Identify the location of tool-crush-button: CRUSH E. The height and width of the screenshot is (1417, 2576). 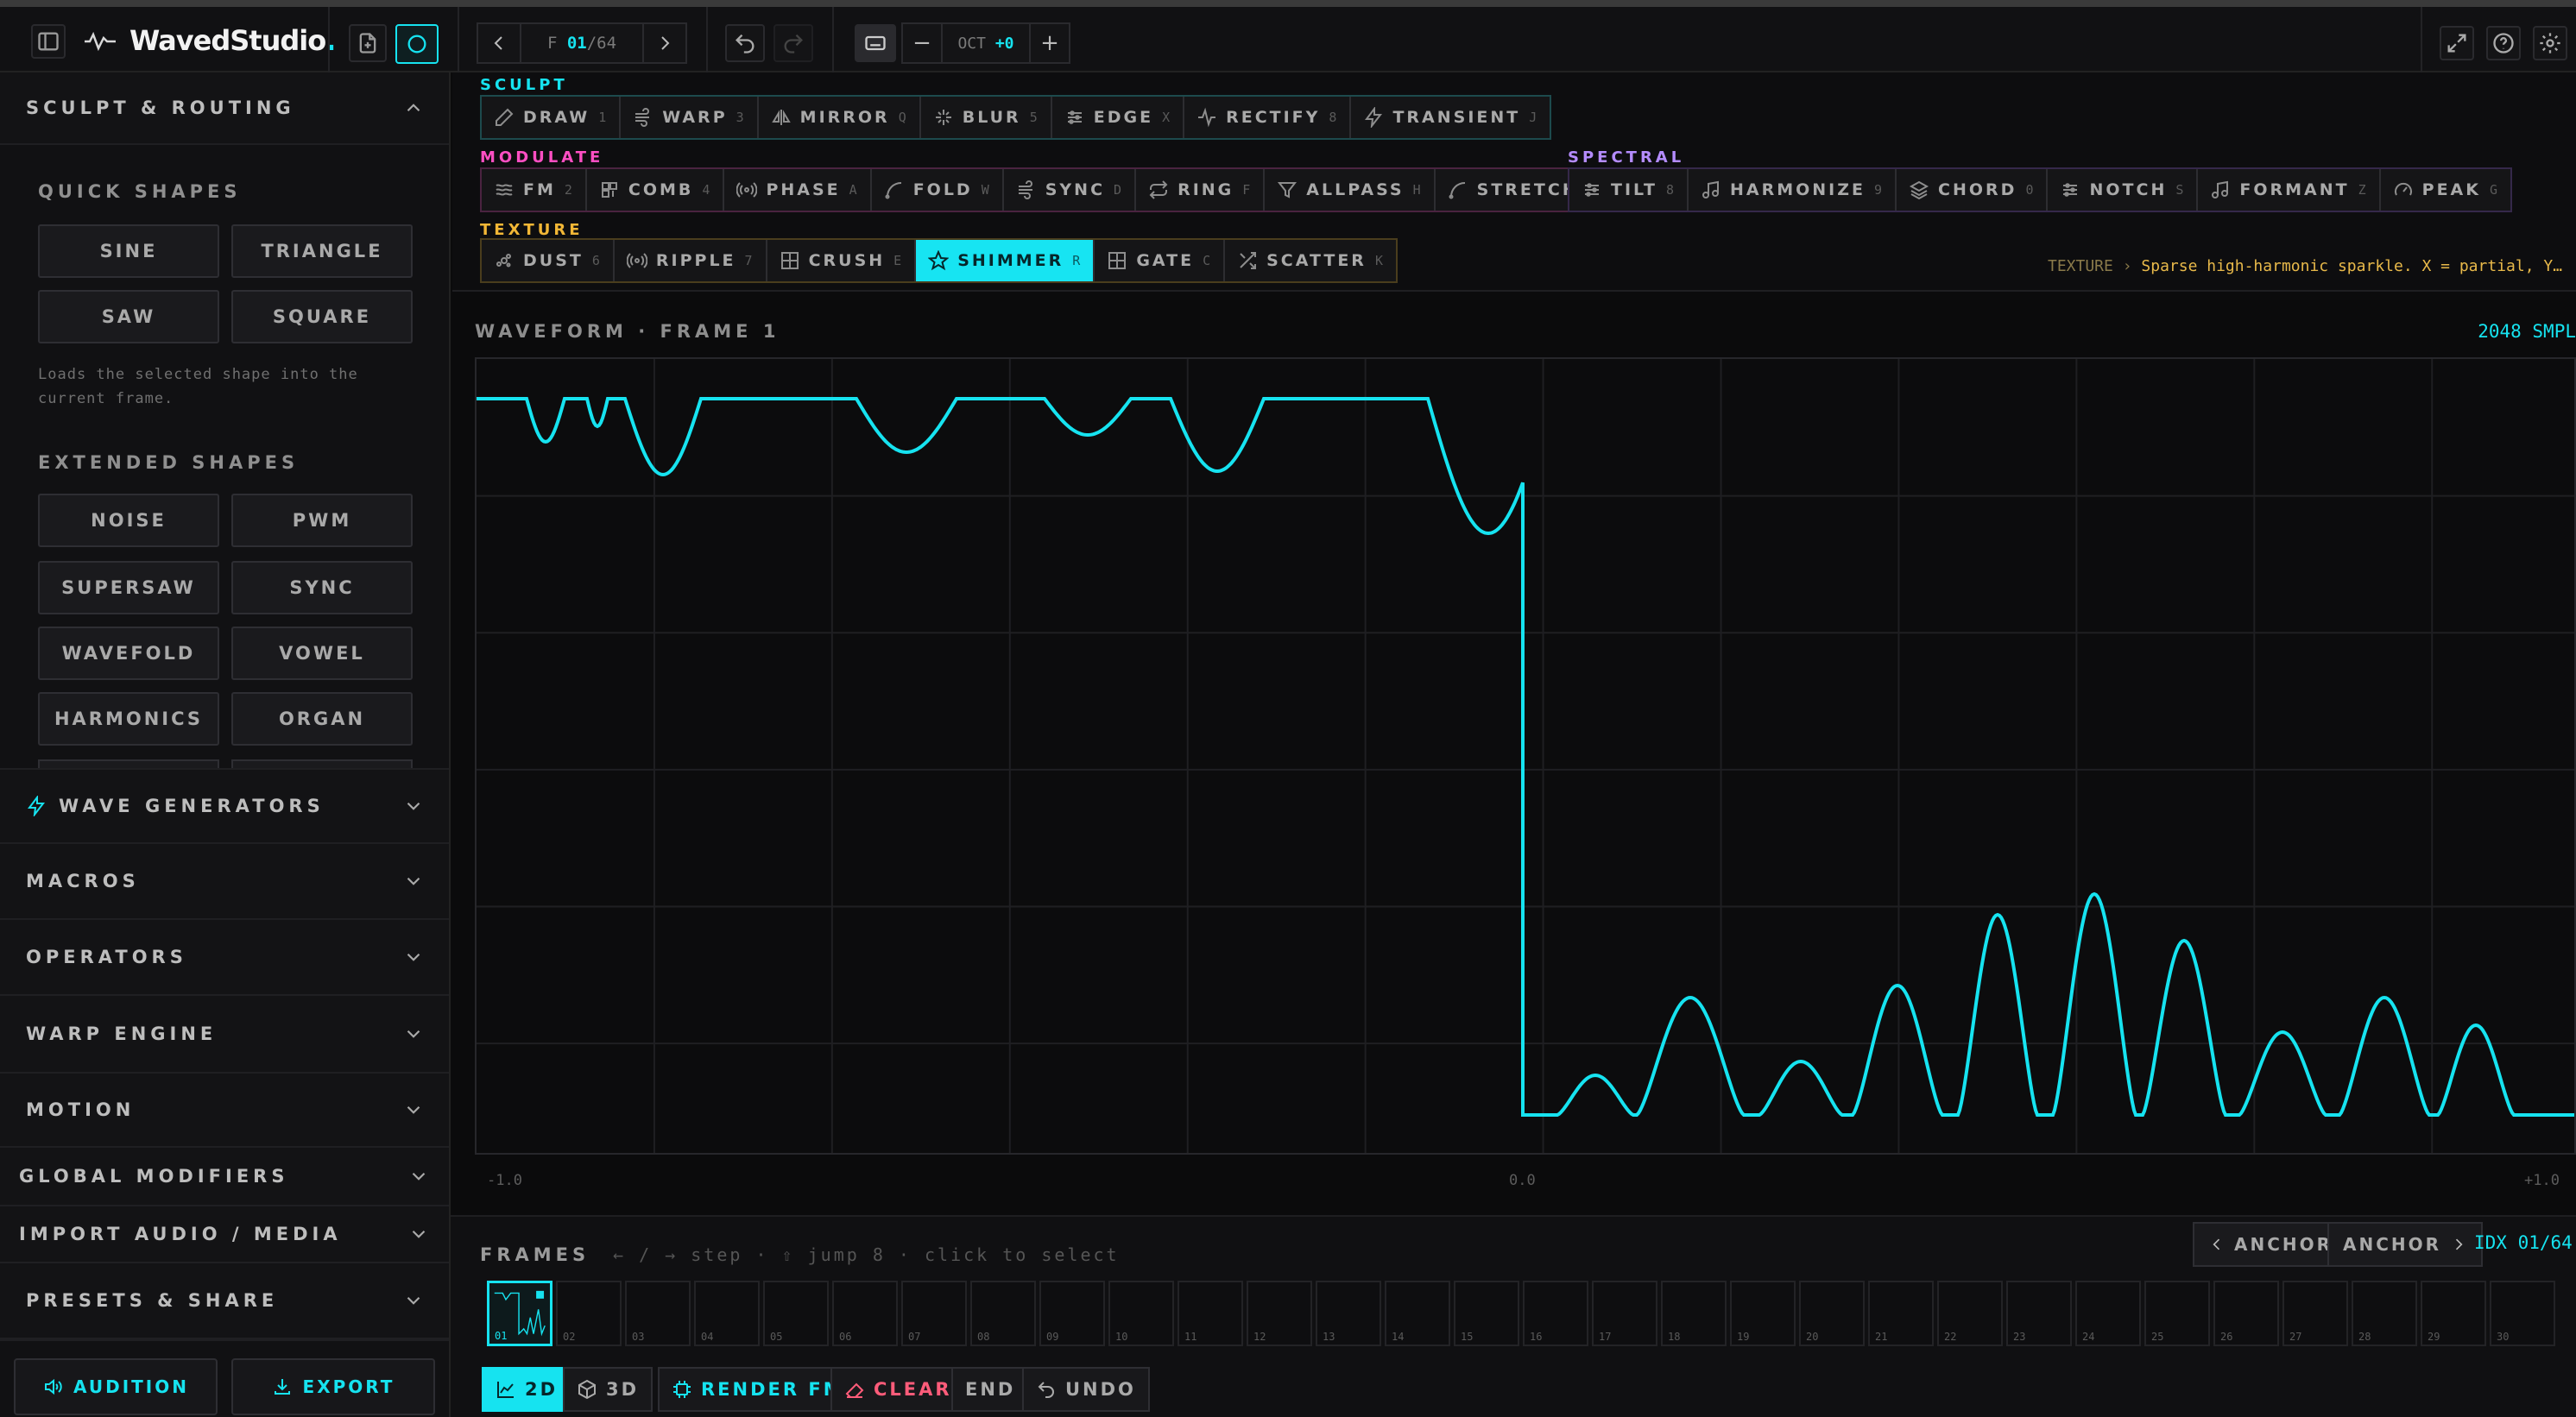
(842, 260).